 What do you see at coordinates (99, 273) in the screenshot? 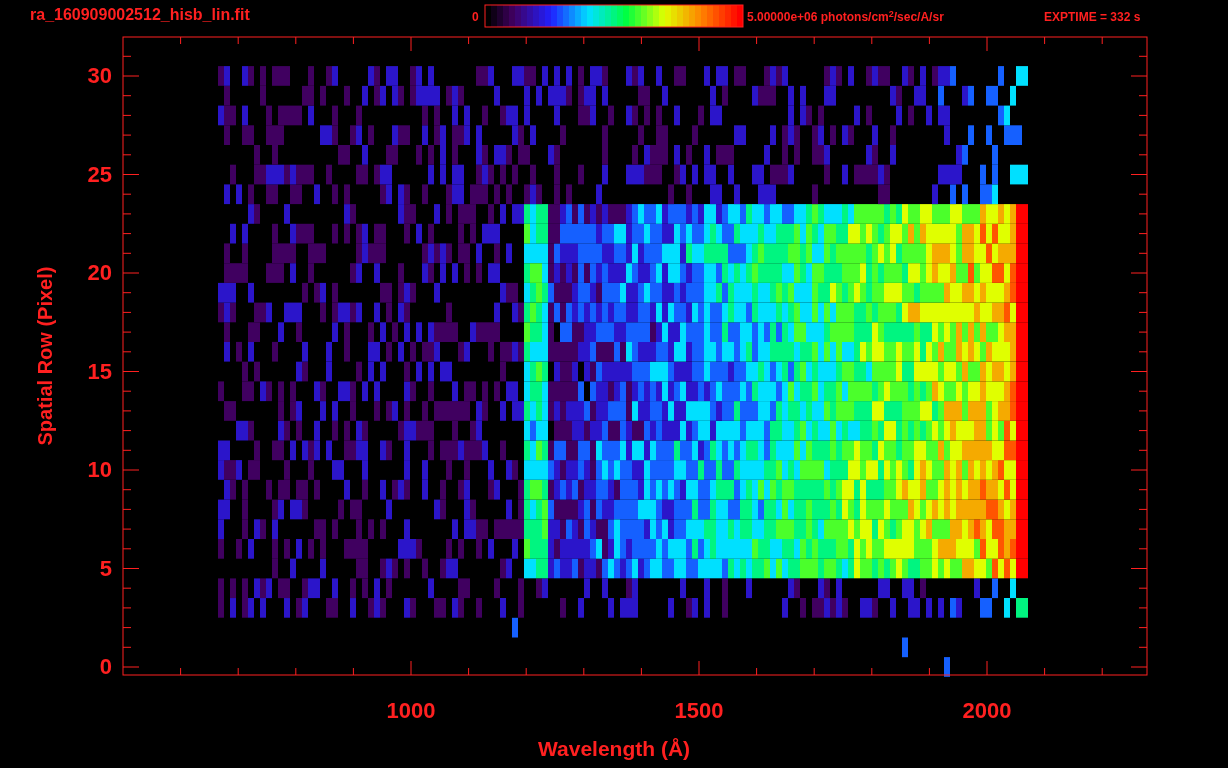
I see `y-tick-label: 20` at bounding box center [99, 273].